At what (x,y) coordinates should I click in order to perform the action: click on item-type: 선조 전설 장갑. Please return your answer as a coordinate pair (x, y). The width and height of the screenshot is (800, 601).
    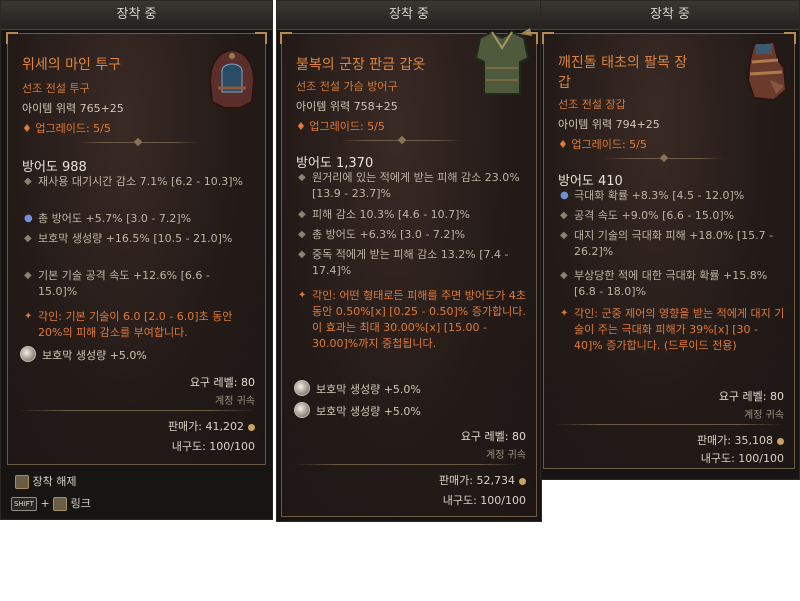
    Looking at the image, I should click on (592, 104).